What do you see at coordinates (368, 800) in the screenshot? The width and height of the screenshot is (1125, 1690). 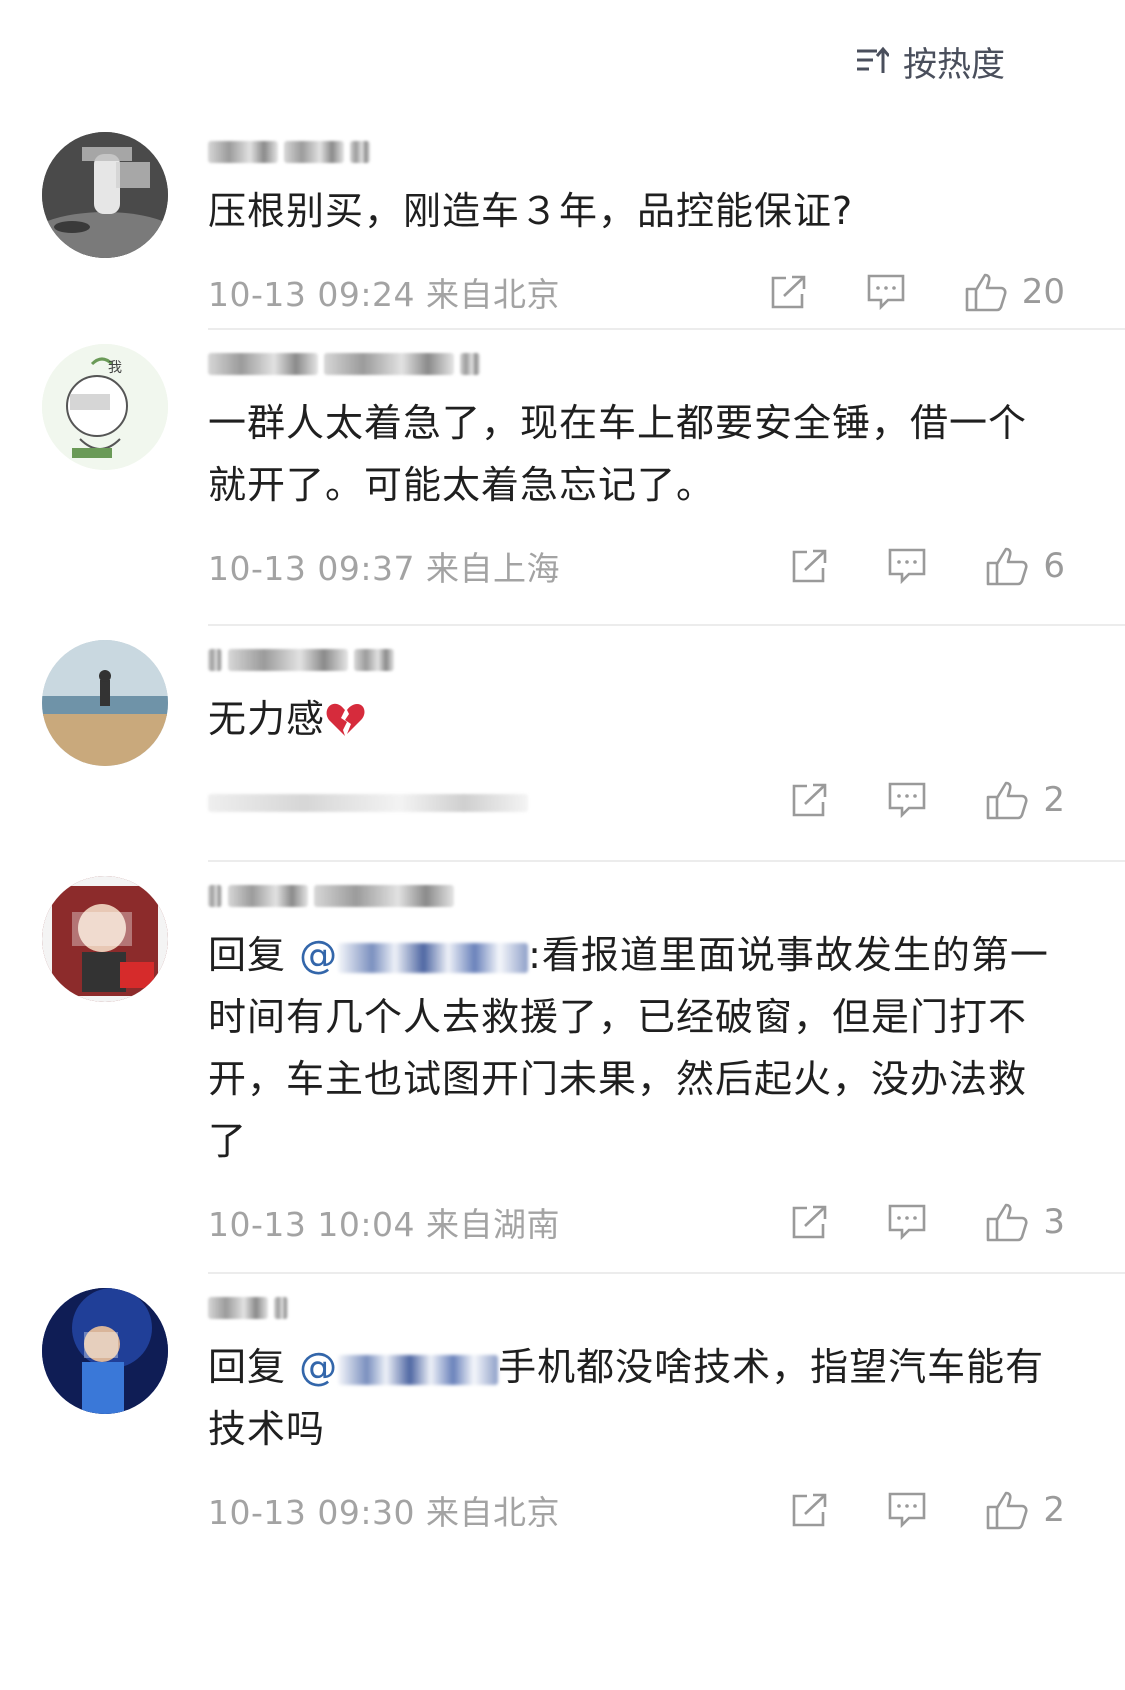 I see `comment-meta-redacted` at bounding box center [368, 800].